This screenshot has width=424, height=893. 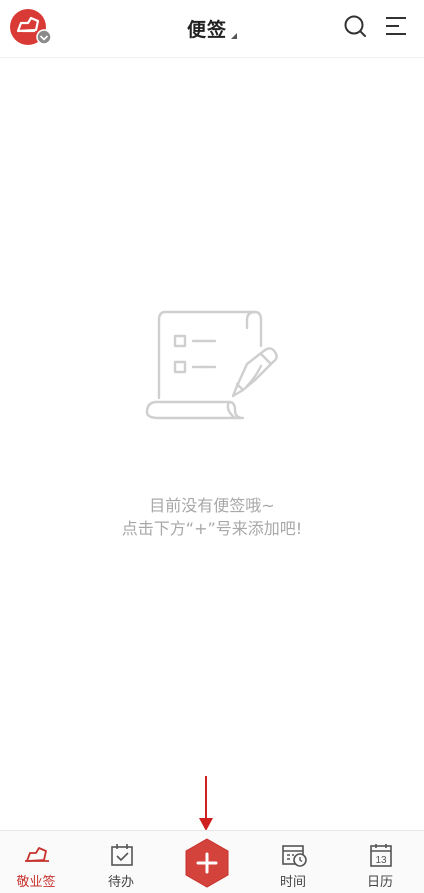 I want to click on nav-label-todo: 待办, so click(x=120, y=882).